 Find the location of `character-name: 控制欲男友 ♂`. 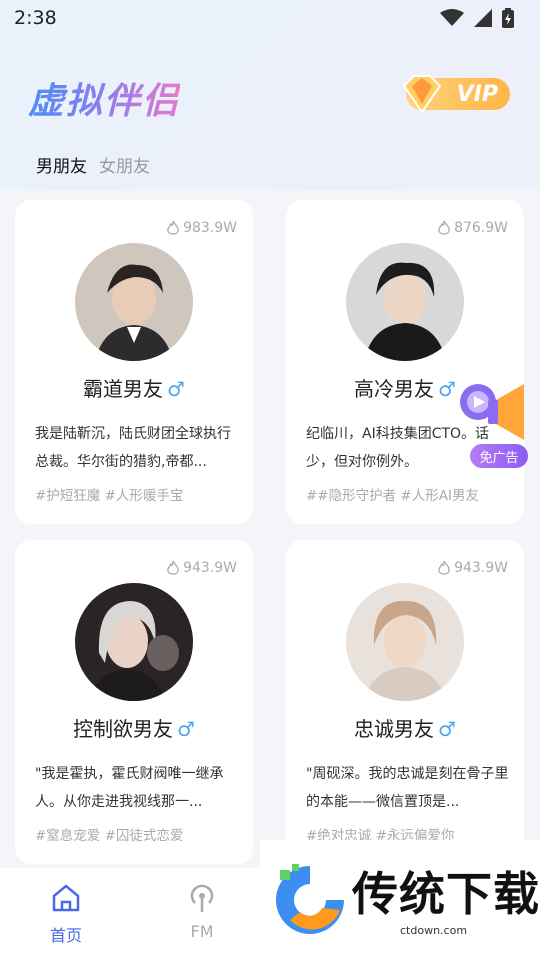

character-name: 控制欲男友 ♂ is located at coordinates (134, 729).